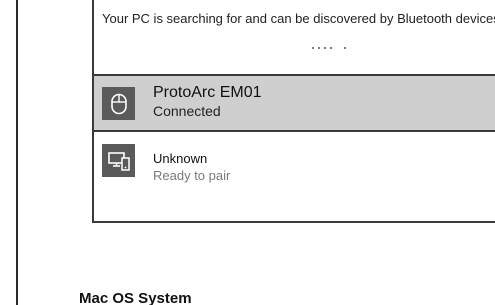 This screenshot has height=305, width=495. I want to click on section-heading: Mac OS System, so click(135, 297).